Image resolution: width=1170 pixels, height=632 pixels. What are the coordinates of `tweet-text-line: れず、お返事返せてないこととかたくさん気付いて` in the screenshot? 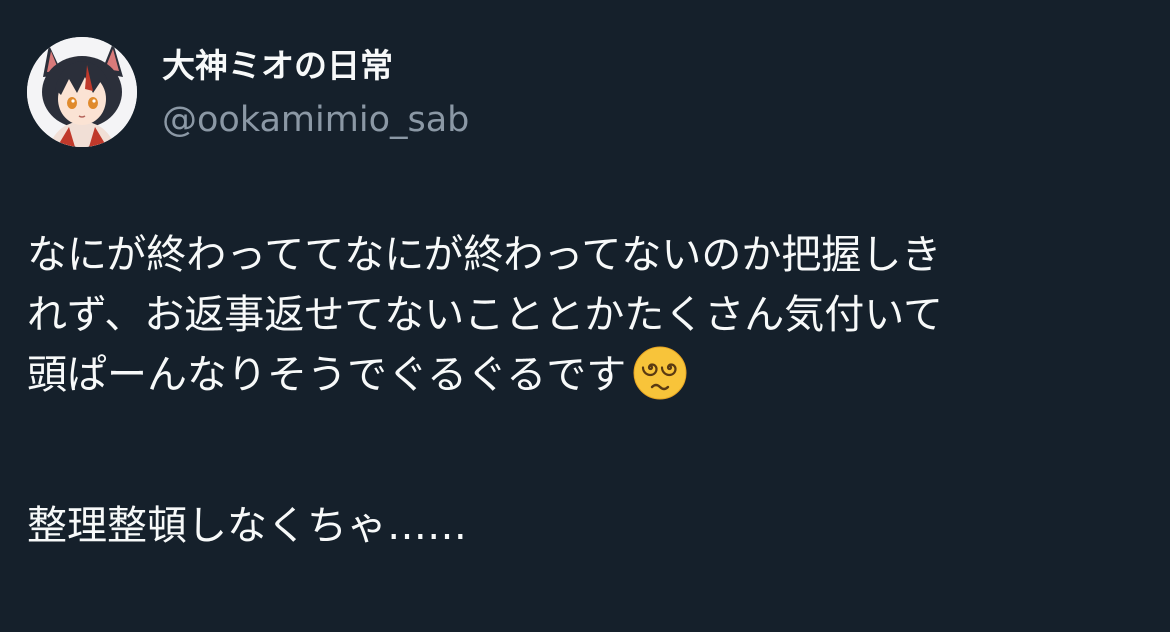 It's located at (485, 315).